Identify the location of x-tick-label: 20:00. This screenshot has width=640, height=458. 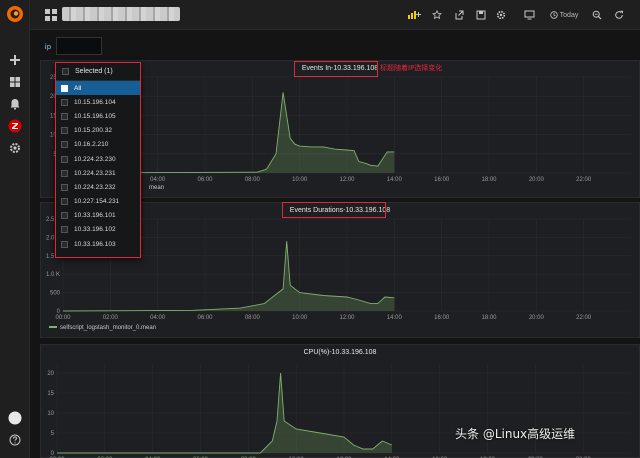
(537, 180).